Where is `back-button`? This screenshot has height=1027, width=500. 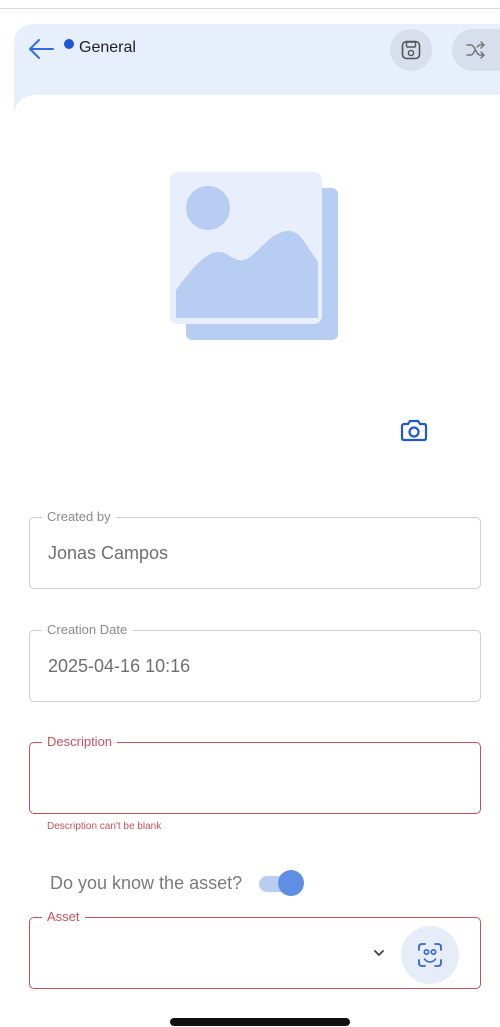 back-button is located at coordinates (50, 50).